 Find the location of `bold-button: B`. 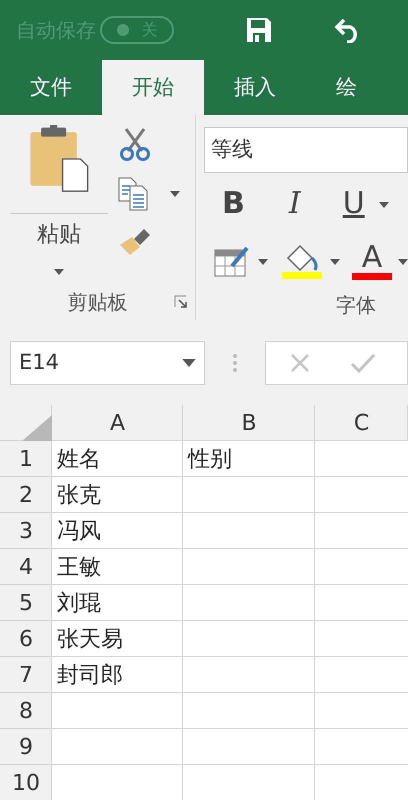

bold-button: B is located at coordinates (233, 204).